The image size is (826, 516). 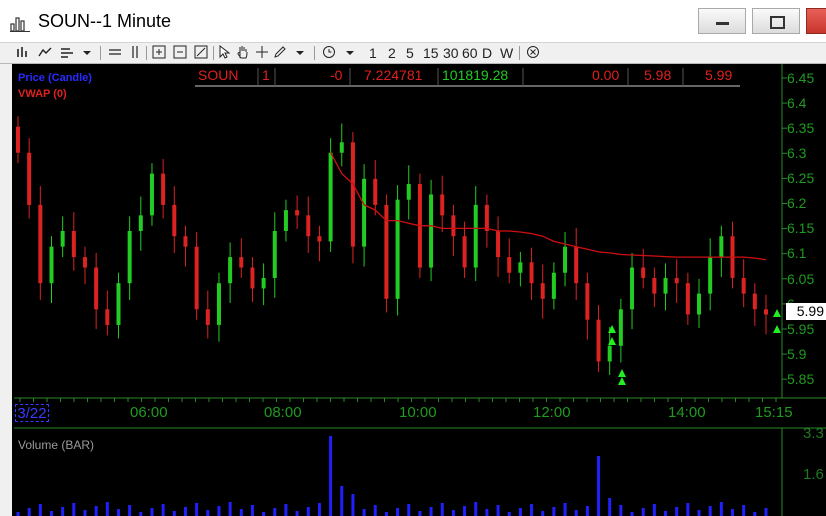 What do you see at coordinates (797, 253) in the screenshot?
I see `price-tick: 6.1` at bounding box center [797, 253].